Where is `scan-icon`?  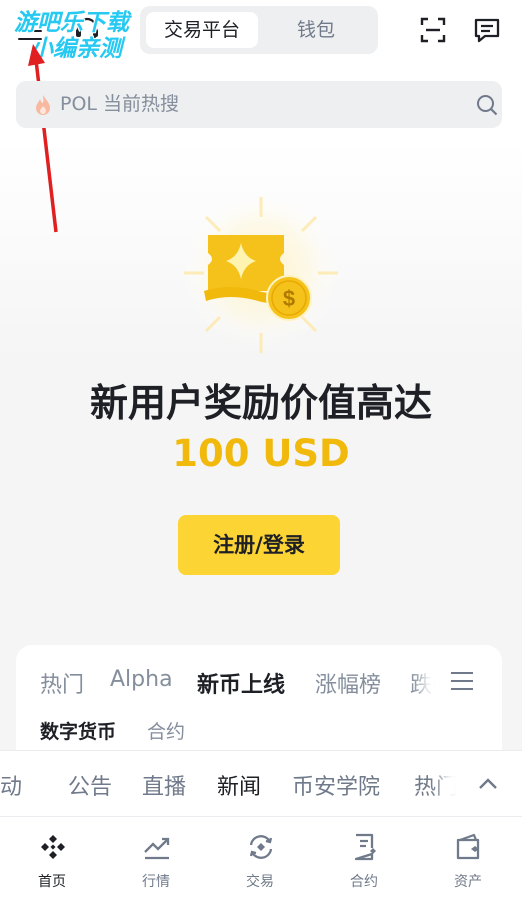
scan-icon is located at coordinates (433, 30).